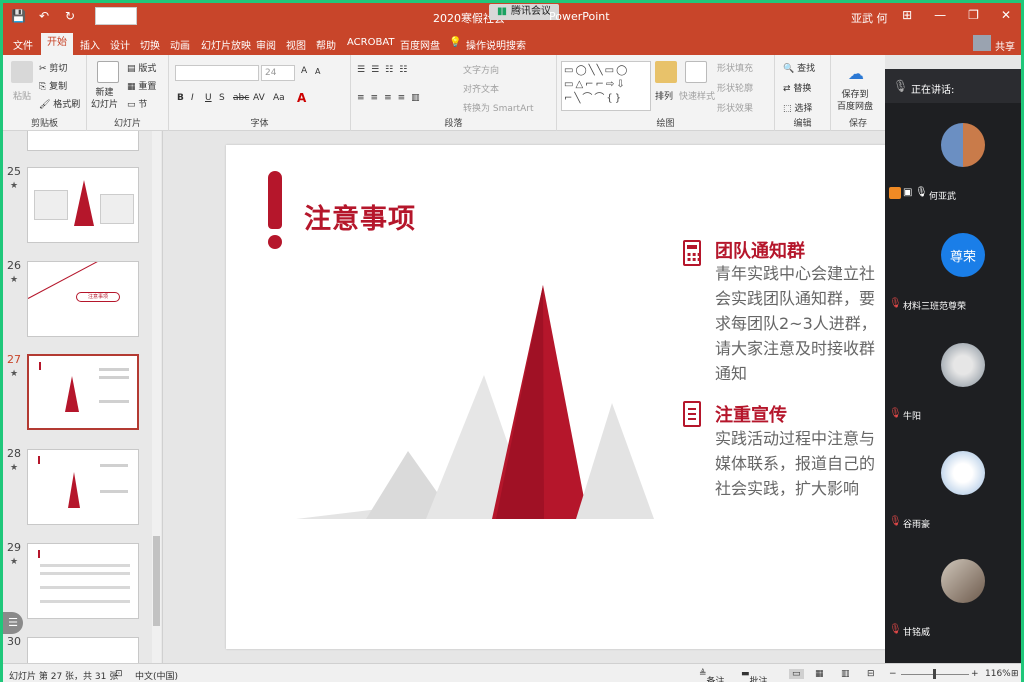 The width and height of the screenshot is (1024, 682). What do you see at coordinates (18, 16) in the screenshot?
I see `save-icon: 💾` at bounding box center [18, 16].